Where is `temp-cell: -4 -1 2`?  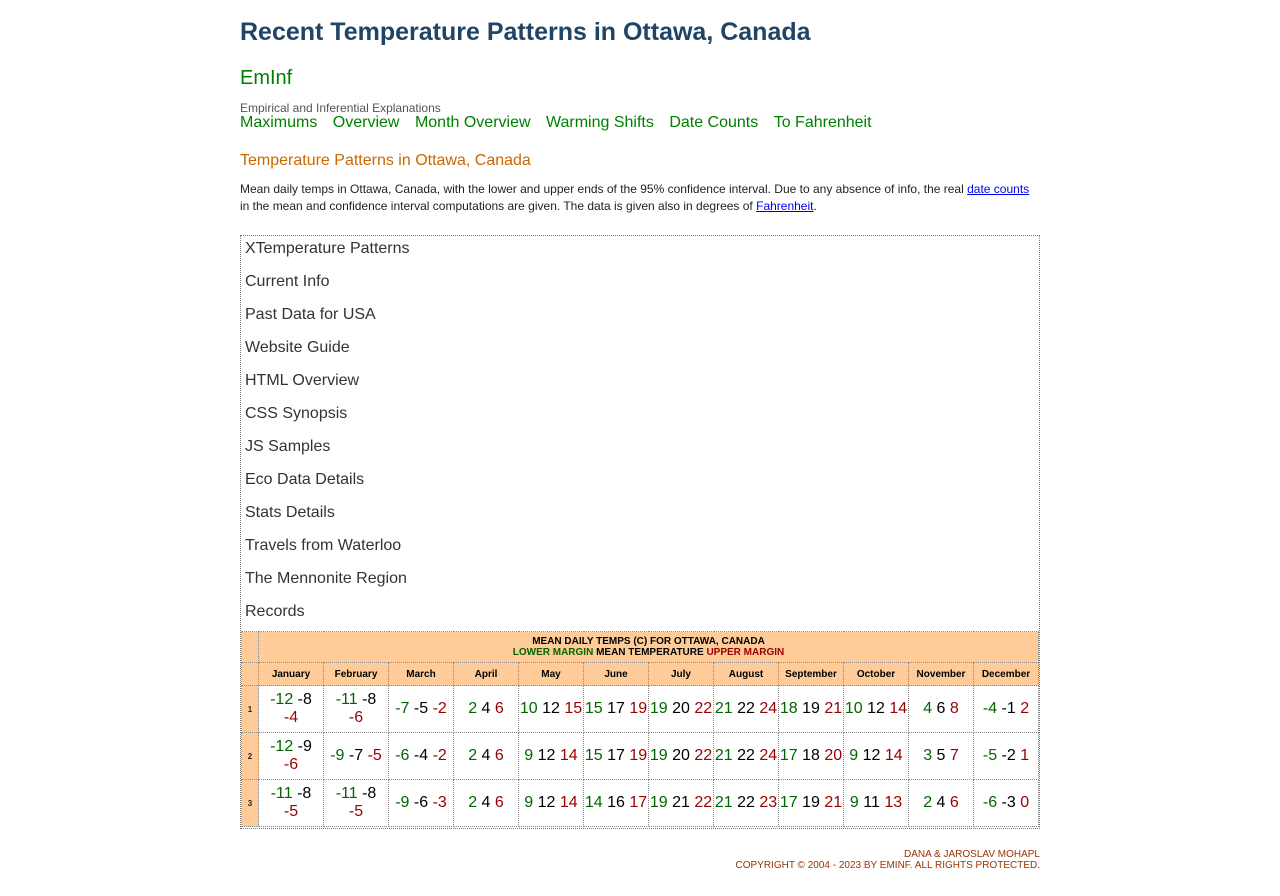
temp-cell: -4 -1 2 is located at coordinates (1006, 709).